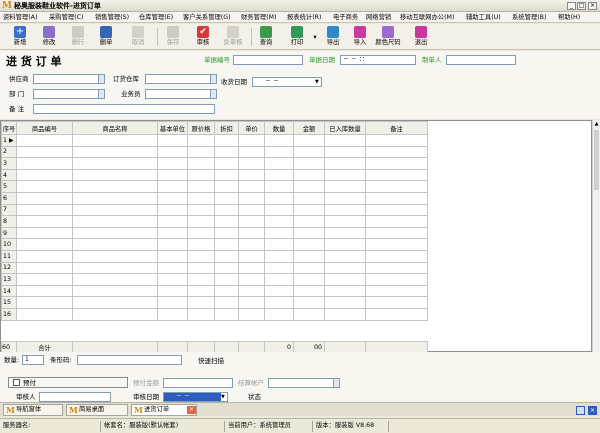 The image size is (600, 433). I want to click on save-button: 保存, so click(173, 36).